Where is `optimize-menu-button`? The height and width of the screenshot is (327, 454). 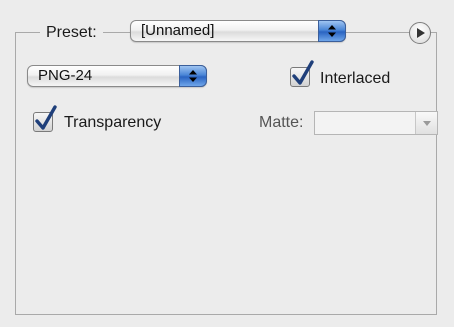
optimize-menu-button is located at coordinates (420, 33).